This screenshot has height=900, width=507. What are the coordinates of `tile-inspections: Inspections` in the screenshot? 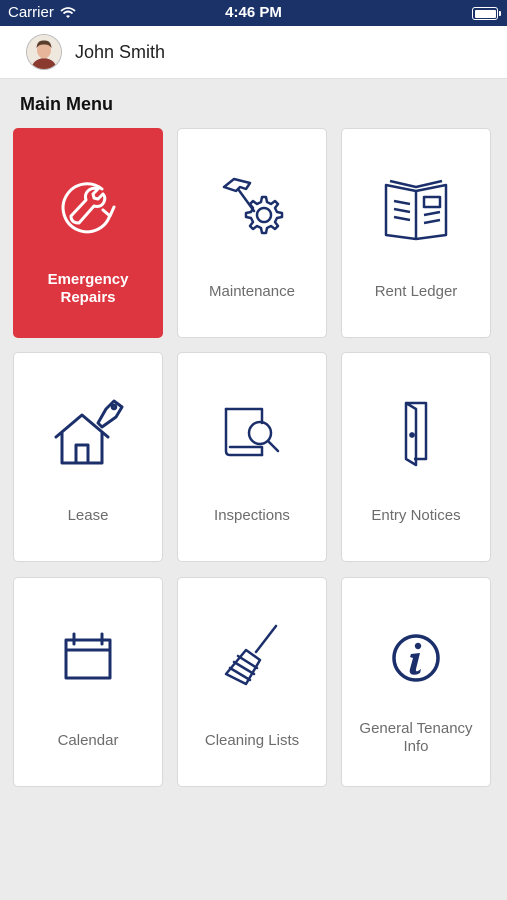 It's located at (252, 457).